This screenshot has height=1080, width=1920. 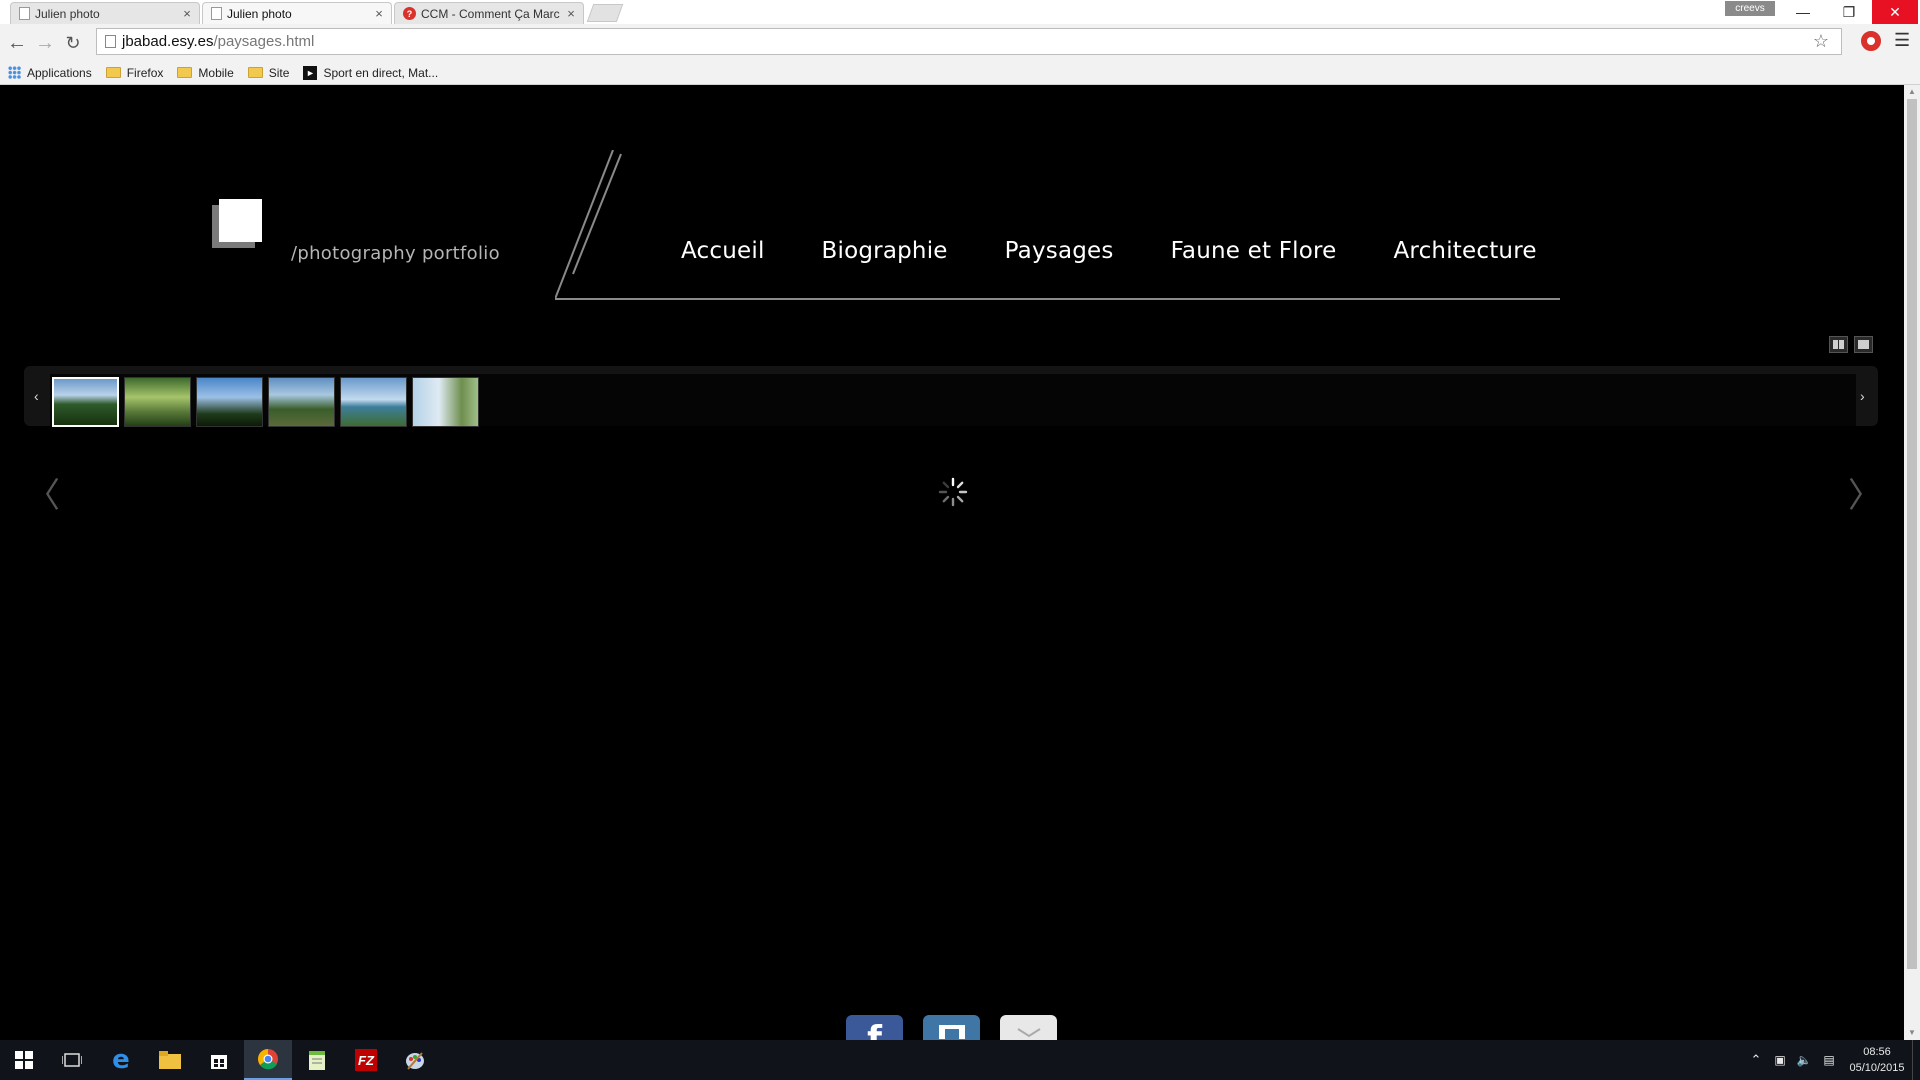 I want to click on extension-icon, so click(x=1871, y=41).